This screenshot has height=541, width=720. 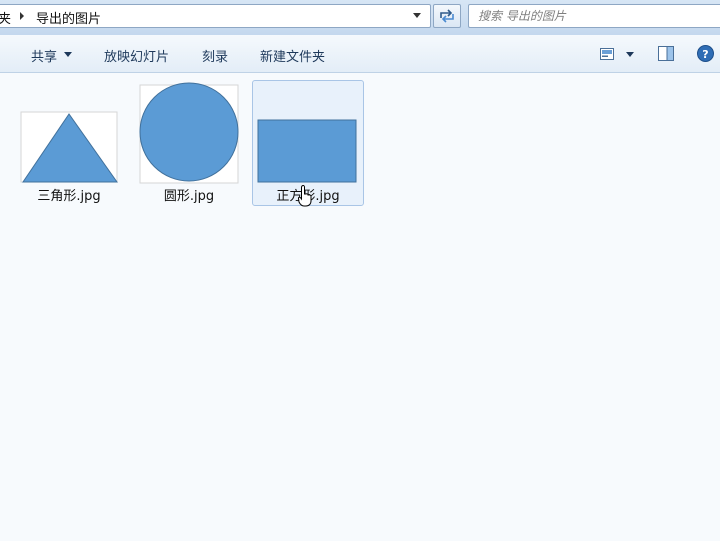 I want to click on share-dropdown-icon, so click(x=68, y=54).